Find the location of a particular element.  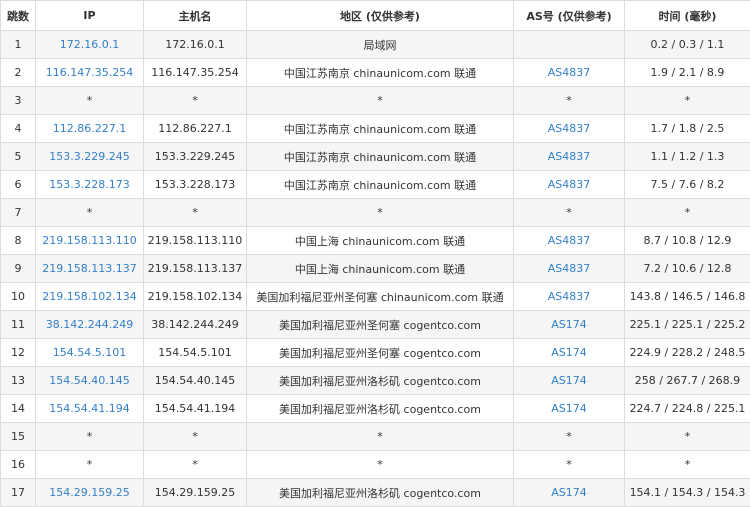

ip-cell: 116.147.35.254 is located at coordinates (90, 73).